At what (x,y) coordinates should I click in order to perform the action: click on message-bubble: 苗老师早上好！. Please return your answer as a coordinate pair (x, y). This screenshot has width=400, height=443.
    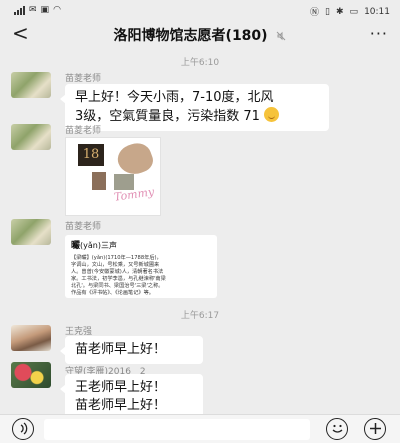
    Looking at the image, I should click on (131, 350).